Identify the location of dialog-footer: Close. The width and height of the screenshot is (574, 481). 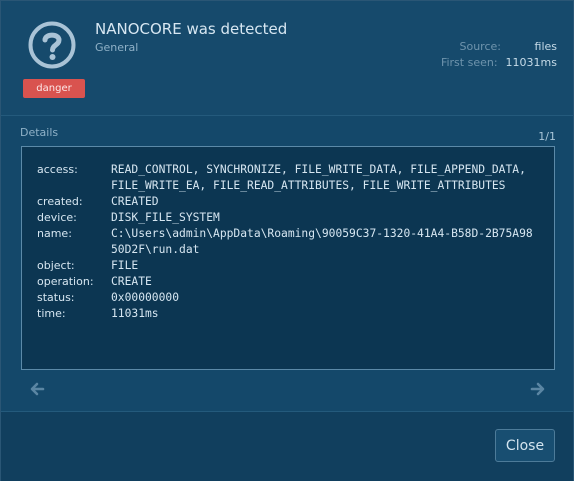
(287, 446).